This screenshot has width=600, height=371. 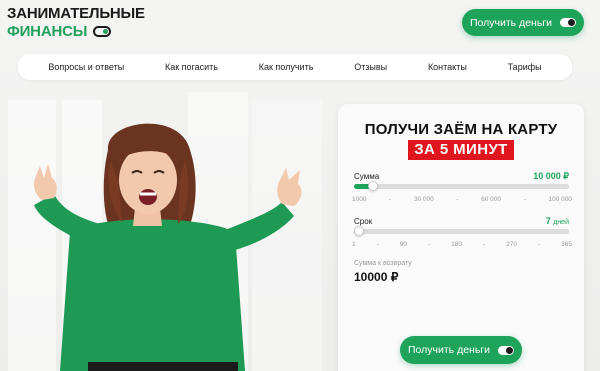 I want to click on nav-item-tariffs: Тарифы, so click(x=525, y=67).